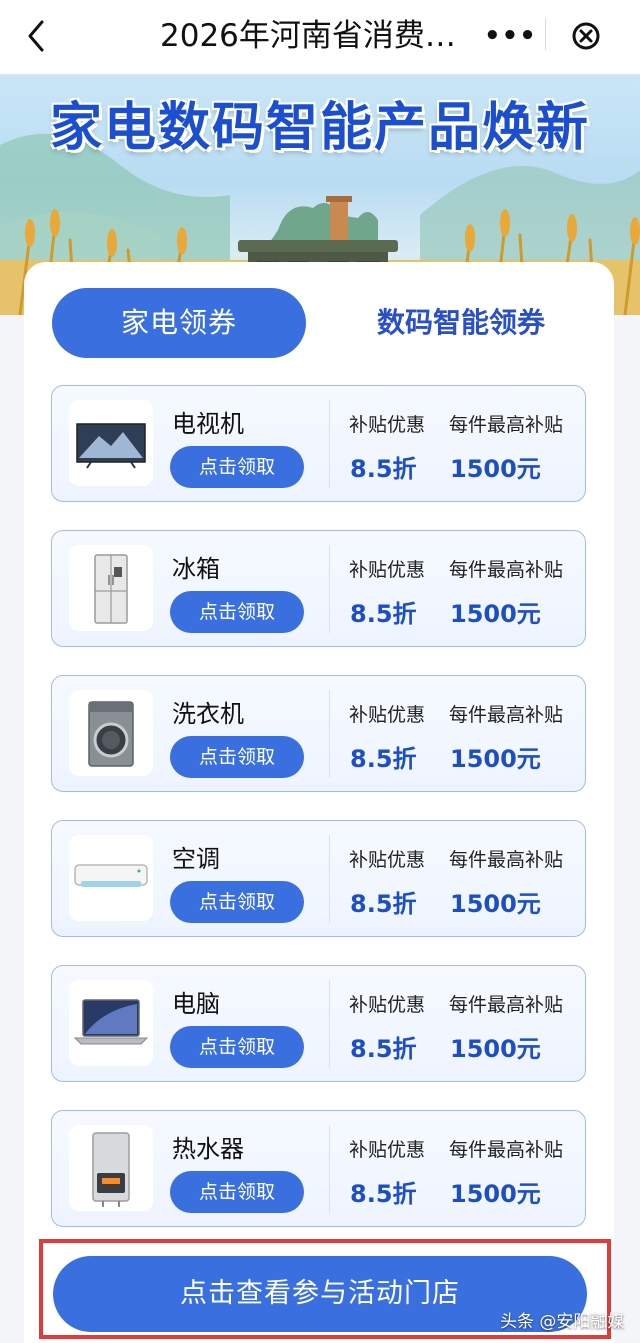  I want to click on top-nav-bar: 2026年河南省消费… •••, so click(320, 37).